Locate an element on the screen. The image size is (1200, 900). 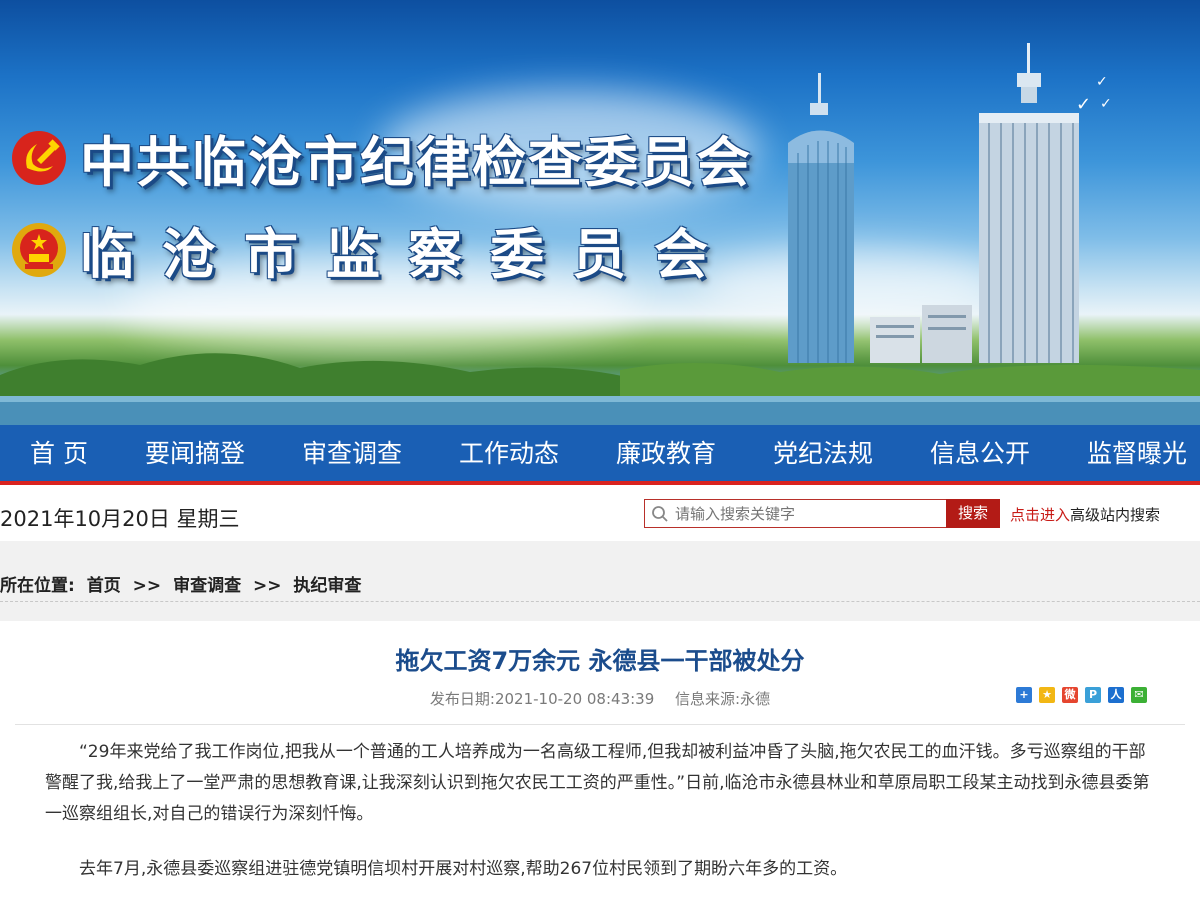
banner-title-line2: 临沧市监察委员会 is located at coordinates (373, 249).